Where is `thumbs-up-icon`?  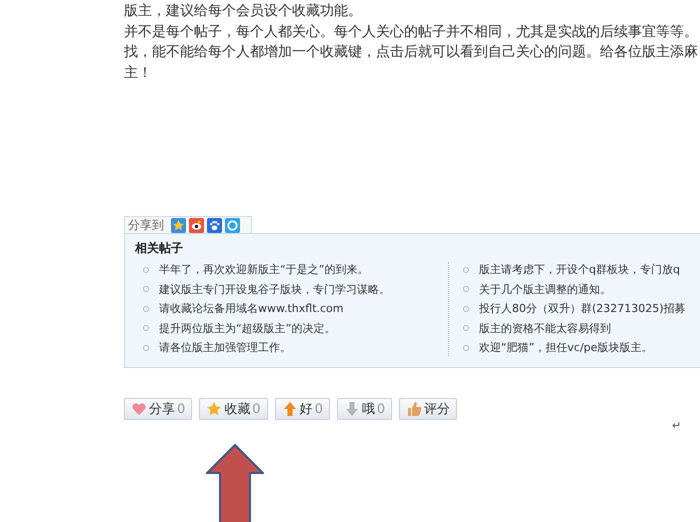
thumbs-up-icon is located at coordinates (414, 409).